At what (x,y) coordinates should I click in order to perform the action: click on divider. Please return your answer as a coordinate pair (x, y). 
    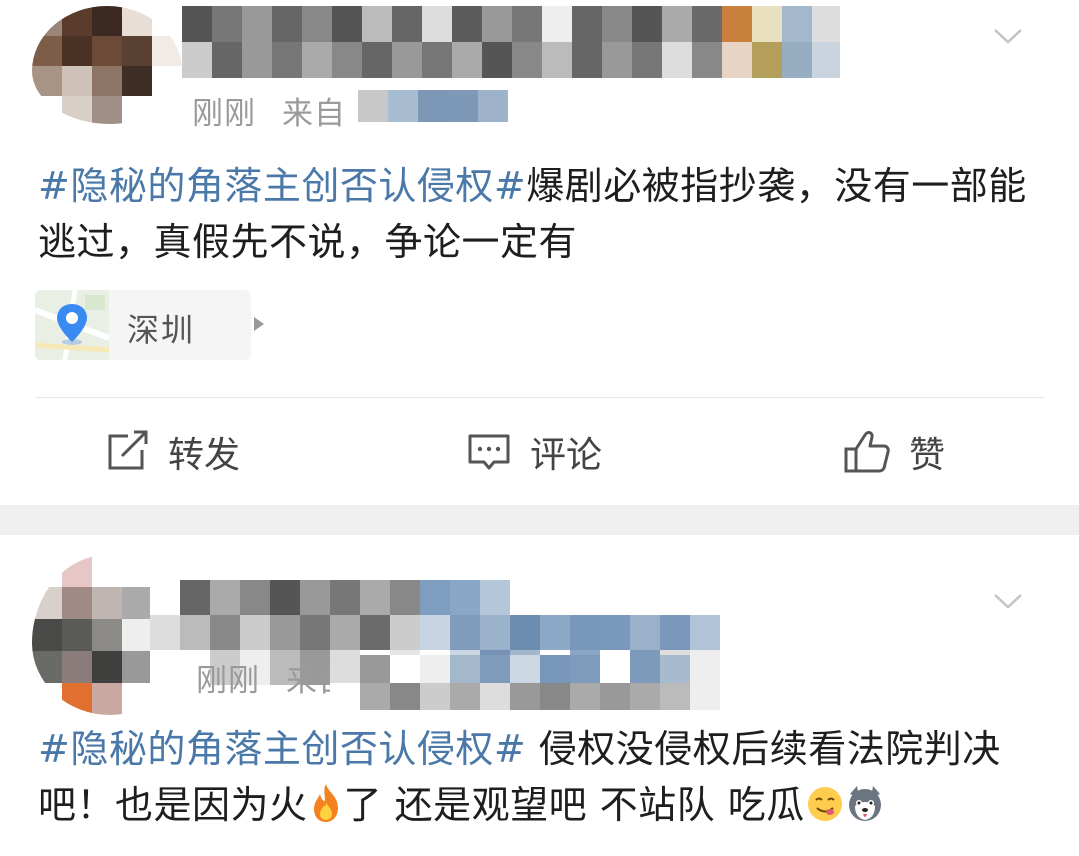
    Looking at the image, I should click on (540, 397).